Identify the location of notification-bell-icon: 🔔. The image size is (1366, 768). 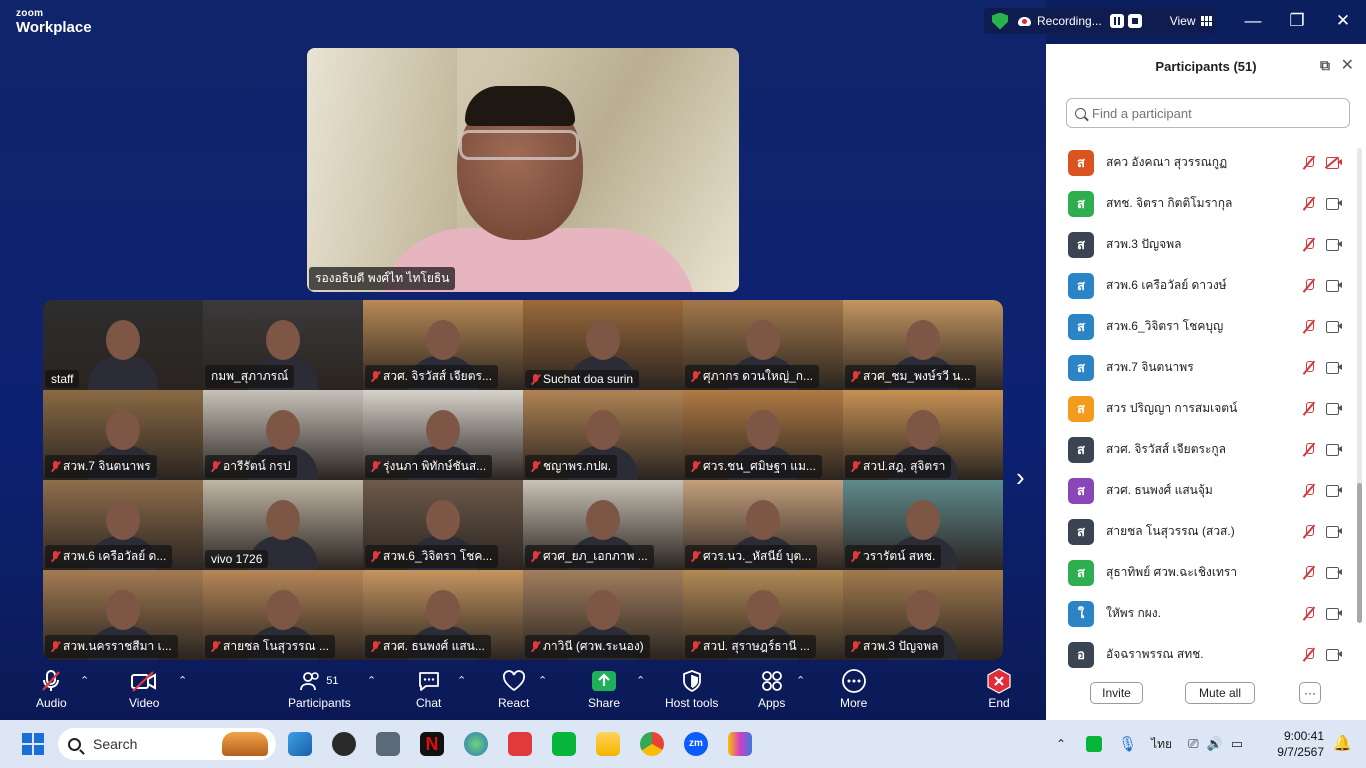
(1342, 743).